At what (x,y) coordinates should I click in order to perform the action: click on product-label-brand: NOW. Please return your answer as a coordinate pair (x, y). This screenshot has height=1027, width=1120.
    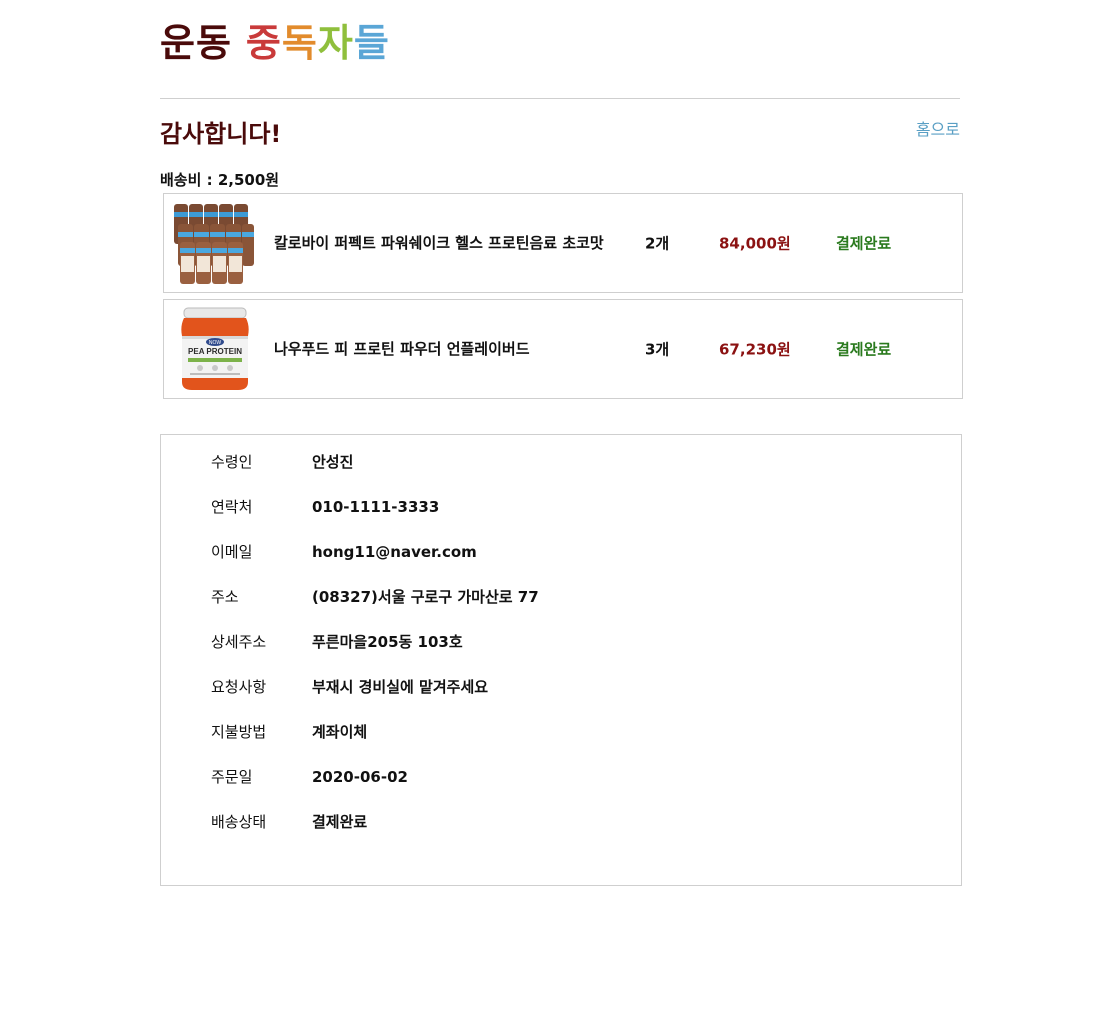
    Looking at the image, I should click on (215, 343).